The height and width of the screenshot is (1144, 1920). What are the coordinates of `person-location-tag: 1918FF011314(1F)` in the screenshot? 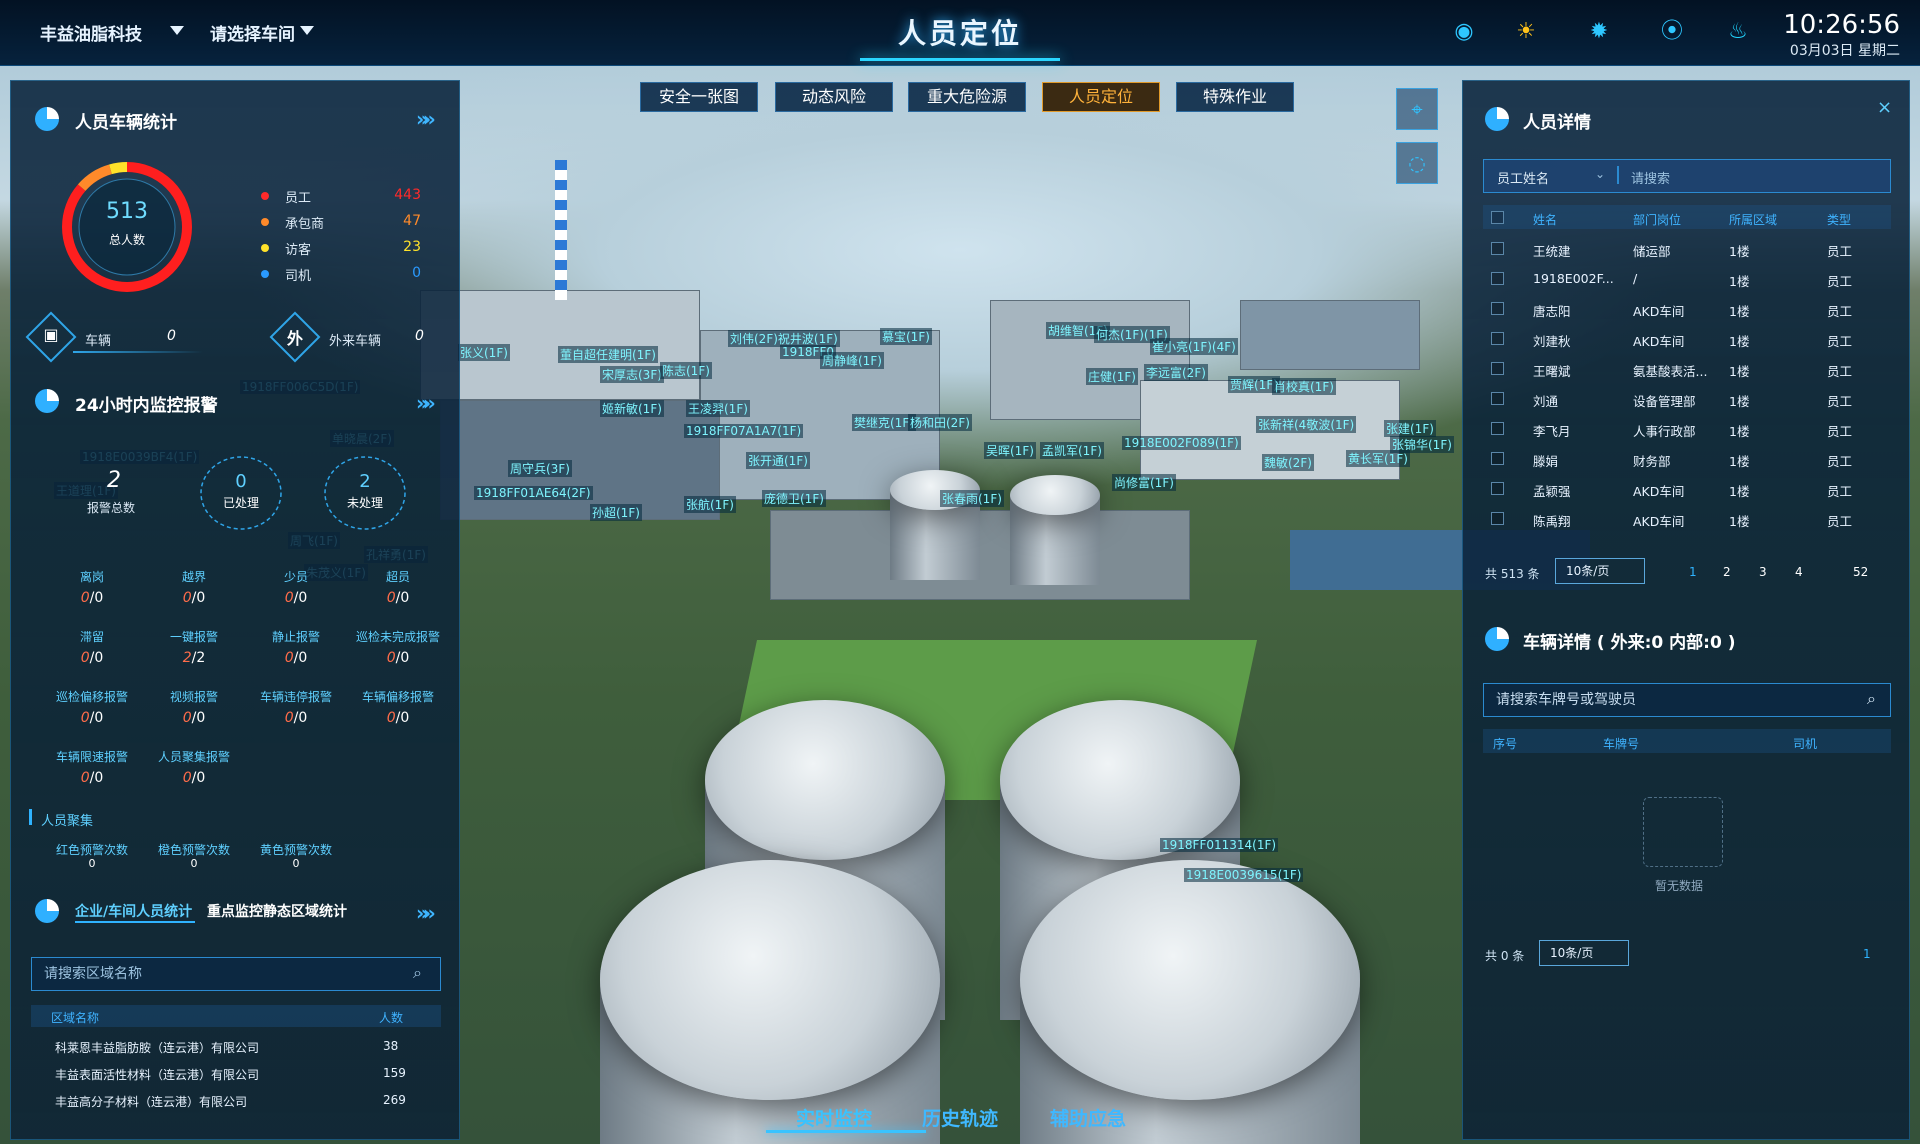 It's located at (1219, 845).